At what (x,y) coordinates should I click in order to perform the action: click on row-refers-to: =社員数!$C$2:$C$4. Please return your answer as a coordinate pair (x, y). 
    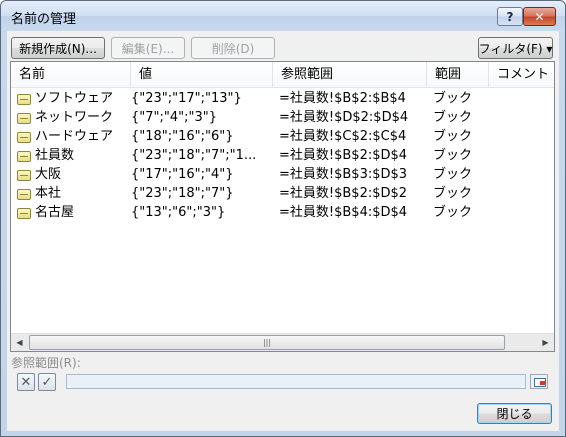
    Looking at the image, I should click on (343, 136).